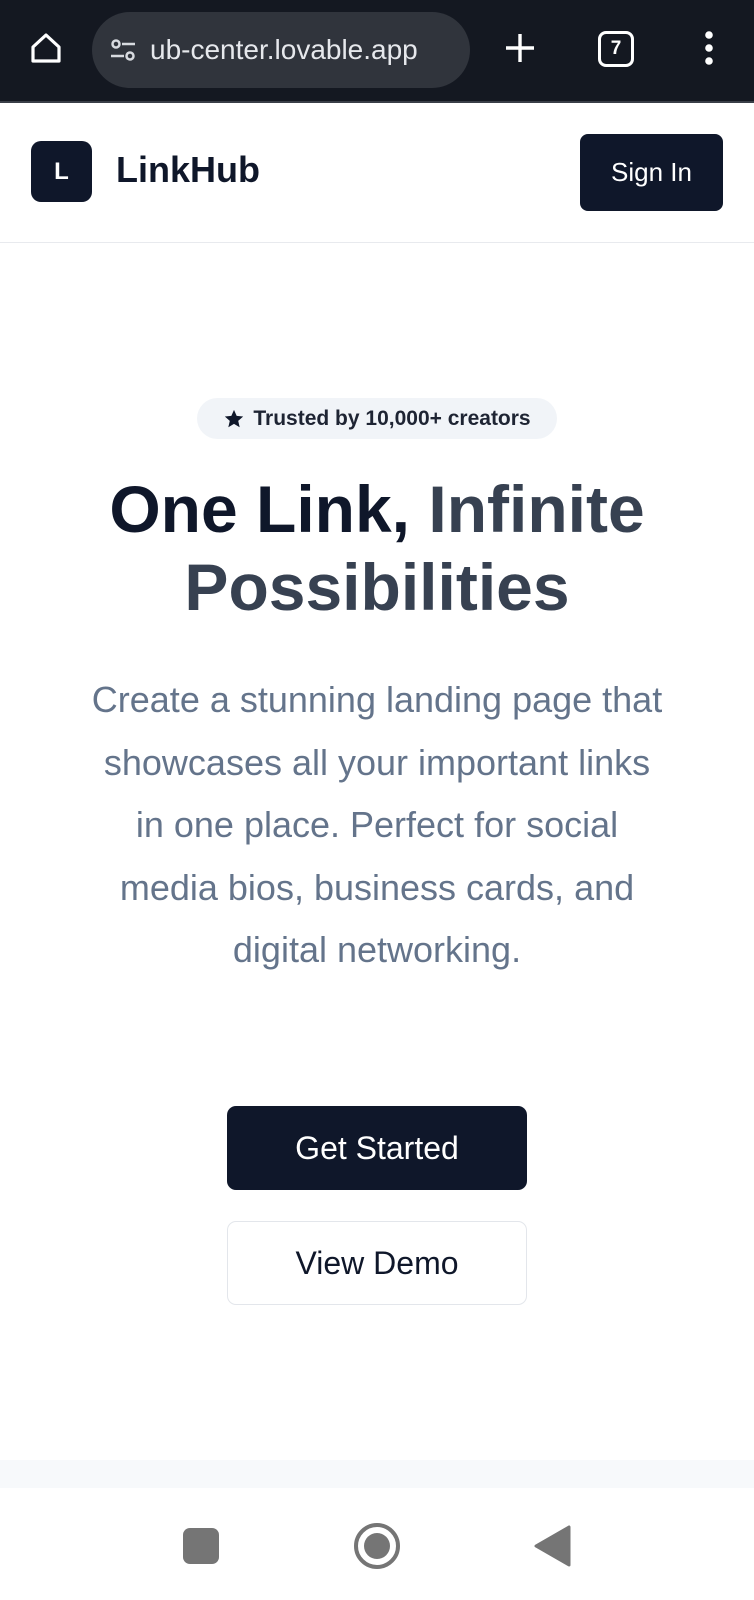 The image size is (754, 1600). I want to click on tab-count: 7, so click(616, 48).